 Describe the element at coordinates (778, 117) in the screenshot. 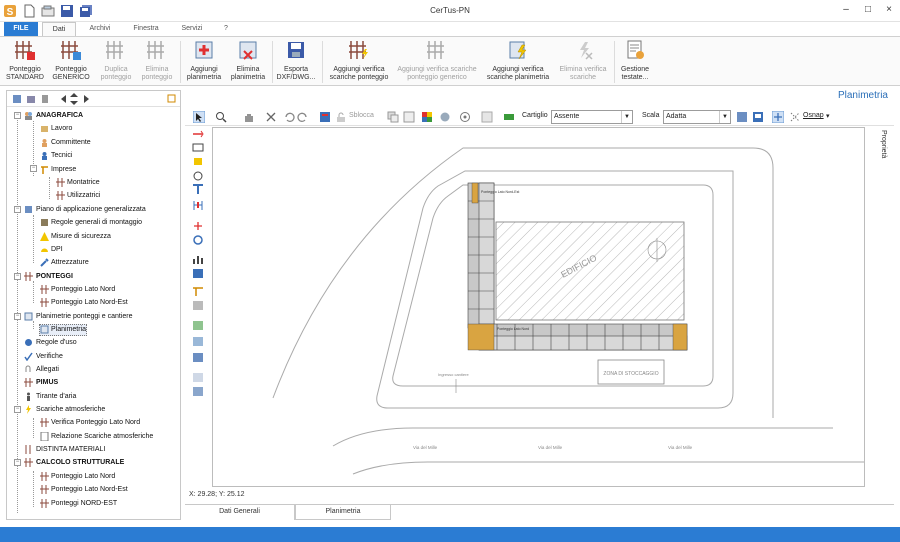

I see `snap-icon` at that location.